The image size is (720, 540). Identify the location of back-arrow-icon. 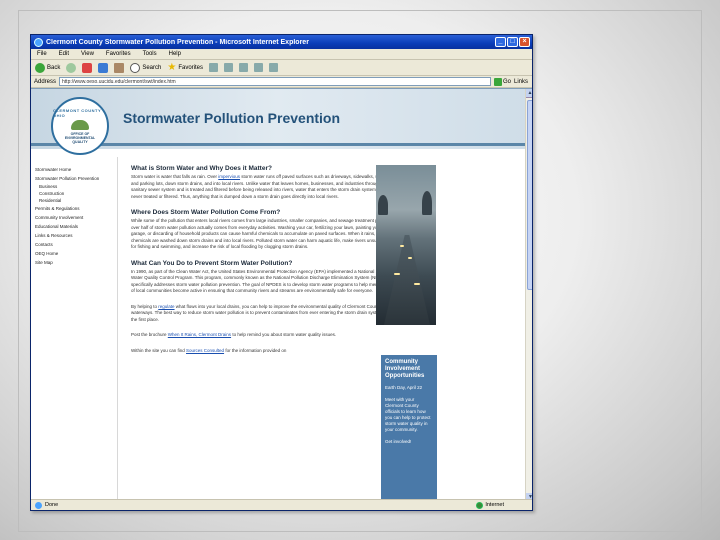
(40, 67).